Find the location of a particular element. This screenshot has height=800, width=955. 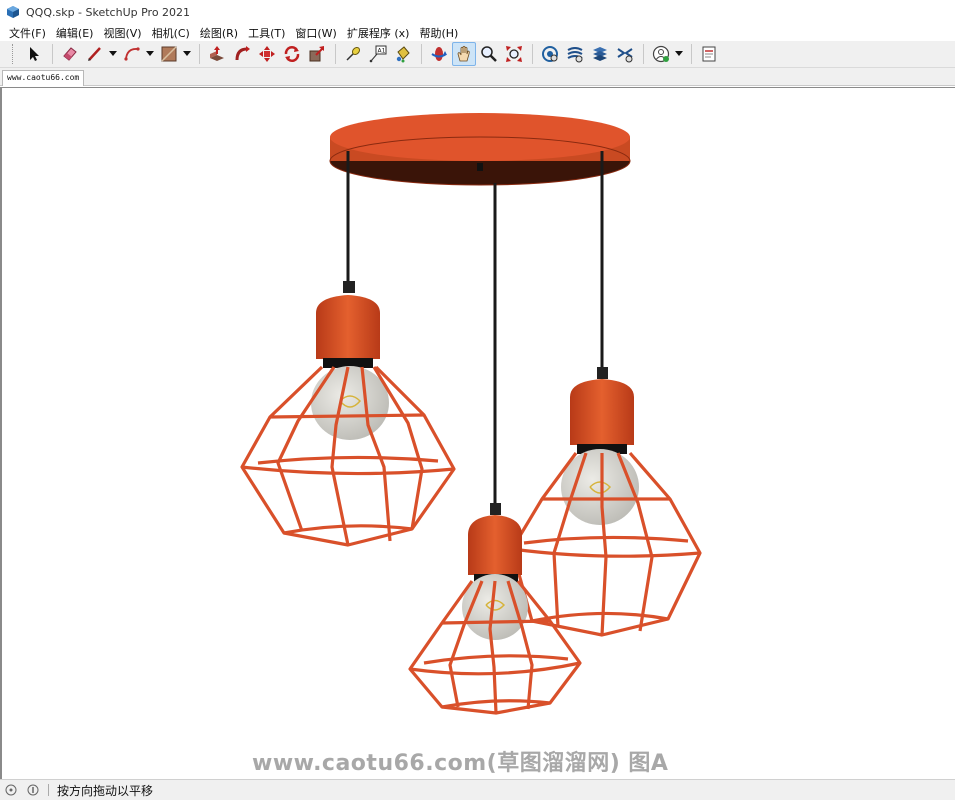

menu-view: 视图(V) is located at coordinates (122, 33).